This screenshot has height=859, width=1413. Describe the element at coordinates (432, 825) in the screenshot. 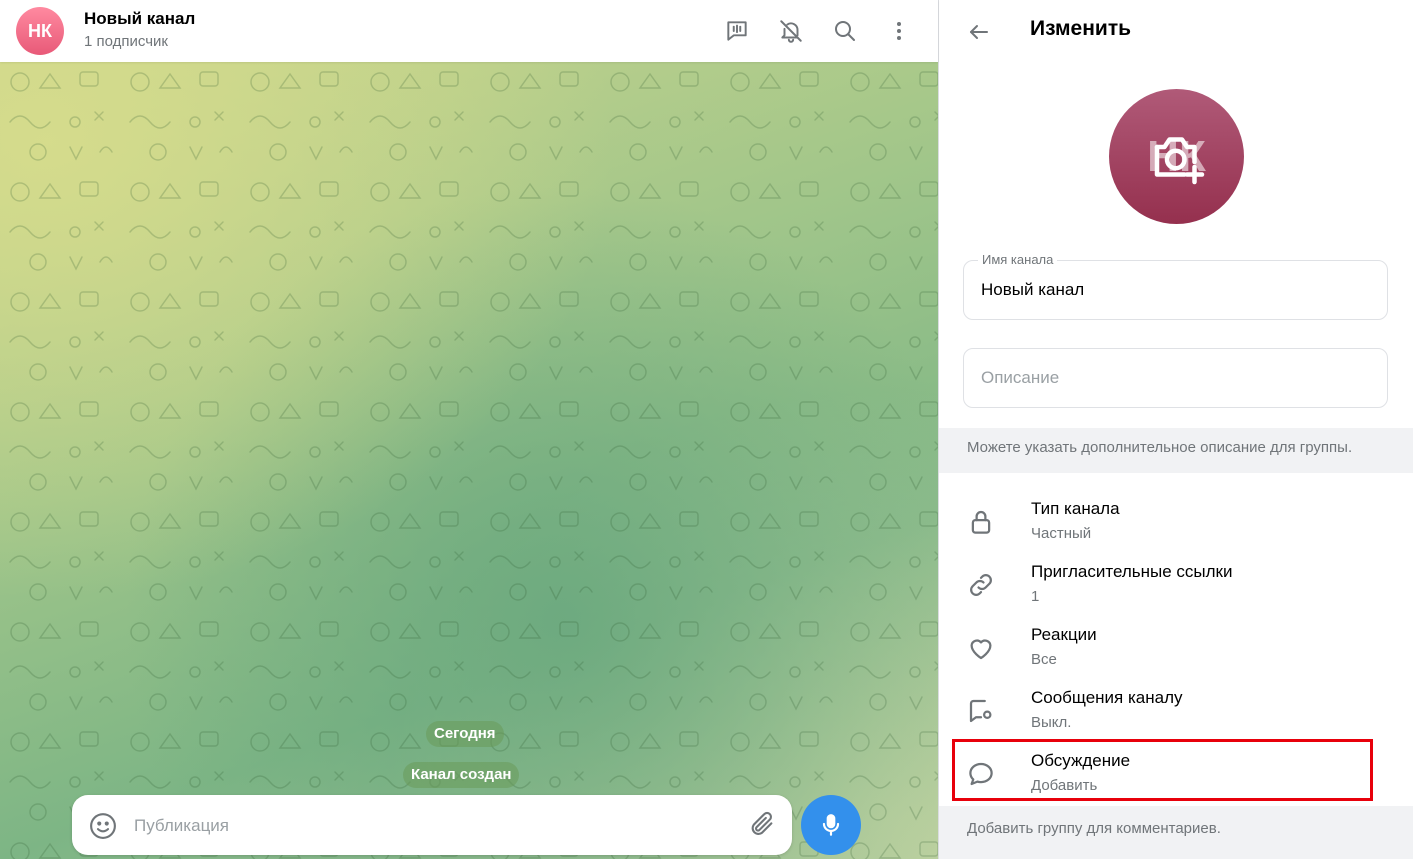

I see `message-composer: Публикация` at that location.